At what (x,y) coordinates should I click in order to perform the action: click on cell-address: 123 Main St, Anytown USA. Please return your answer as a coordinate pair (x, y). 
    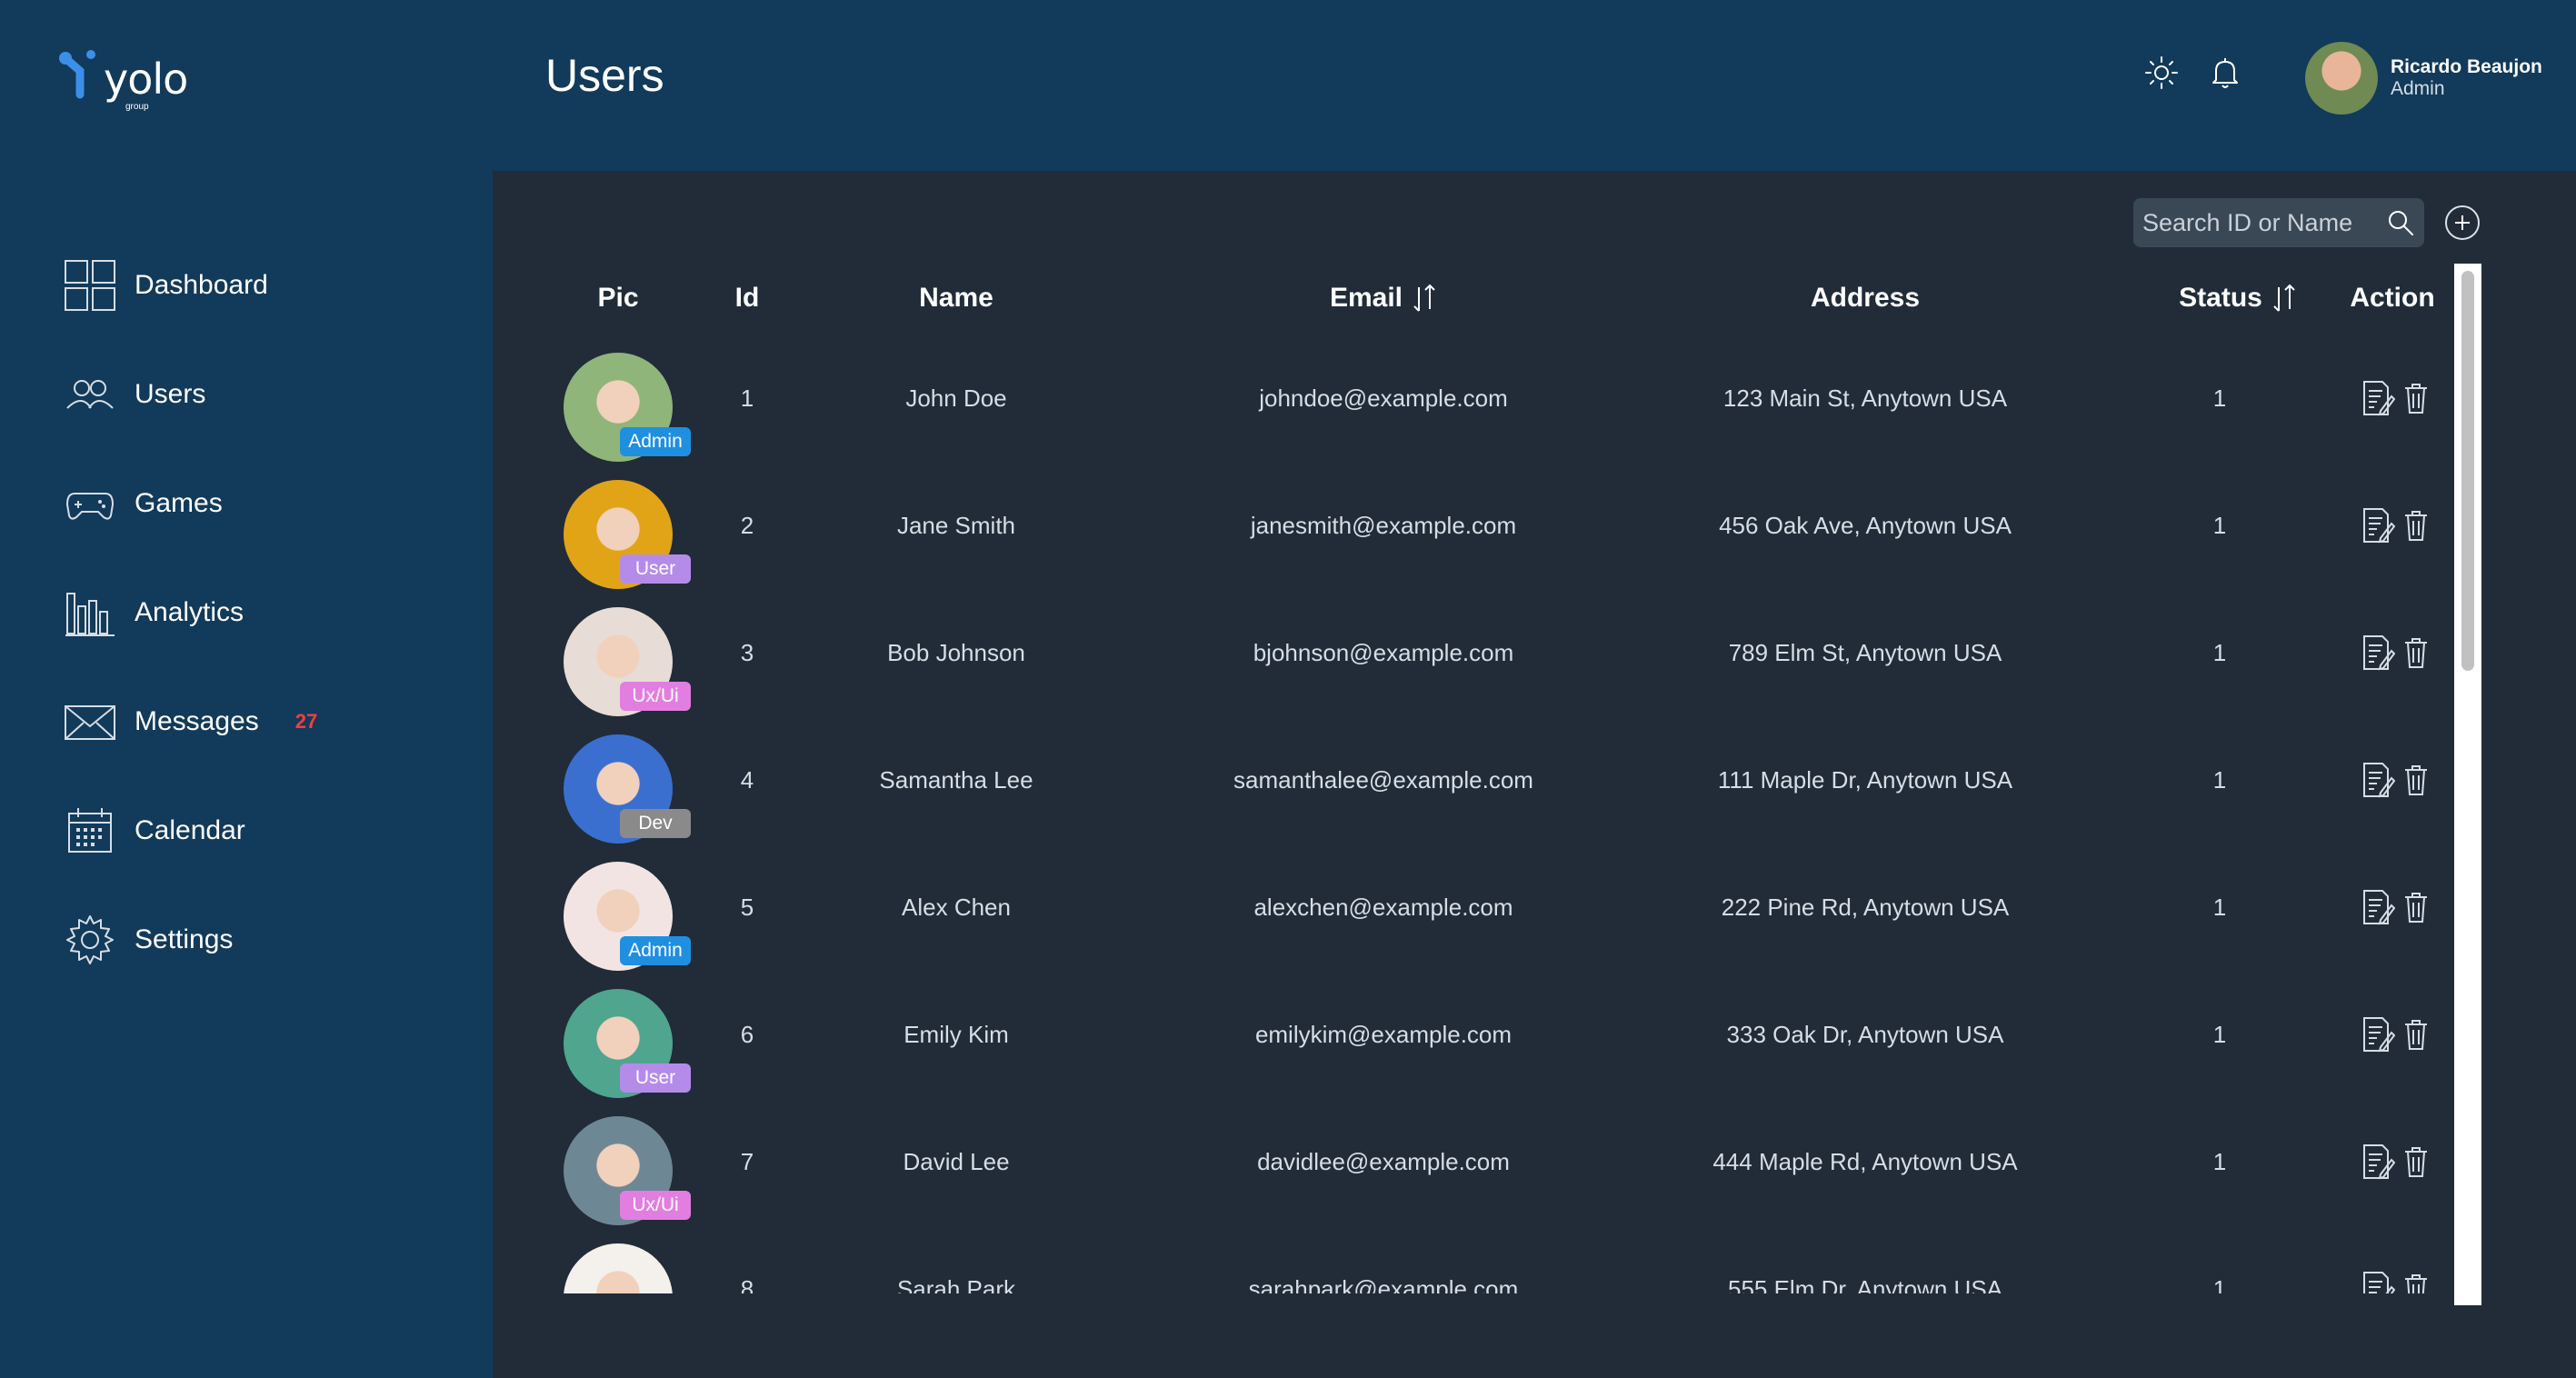
    Looking at the image, I should click on (1865, 398).